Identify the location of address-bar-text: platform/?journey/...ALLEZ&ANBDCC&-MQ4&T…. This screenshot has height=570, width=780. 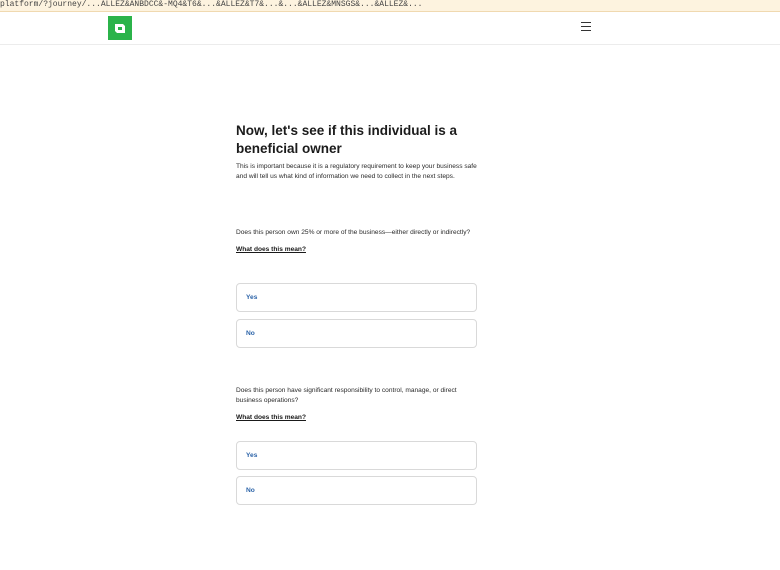
(211, 4).